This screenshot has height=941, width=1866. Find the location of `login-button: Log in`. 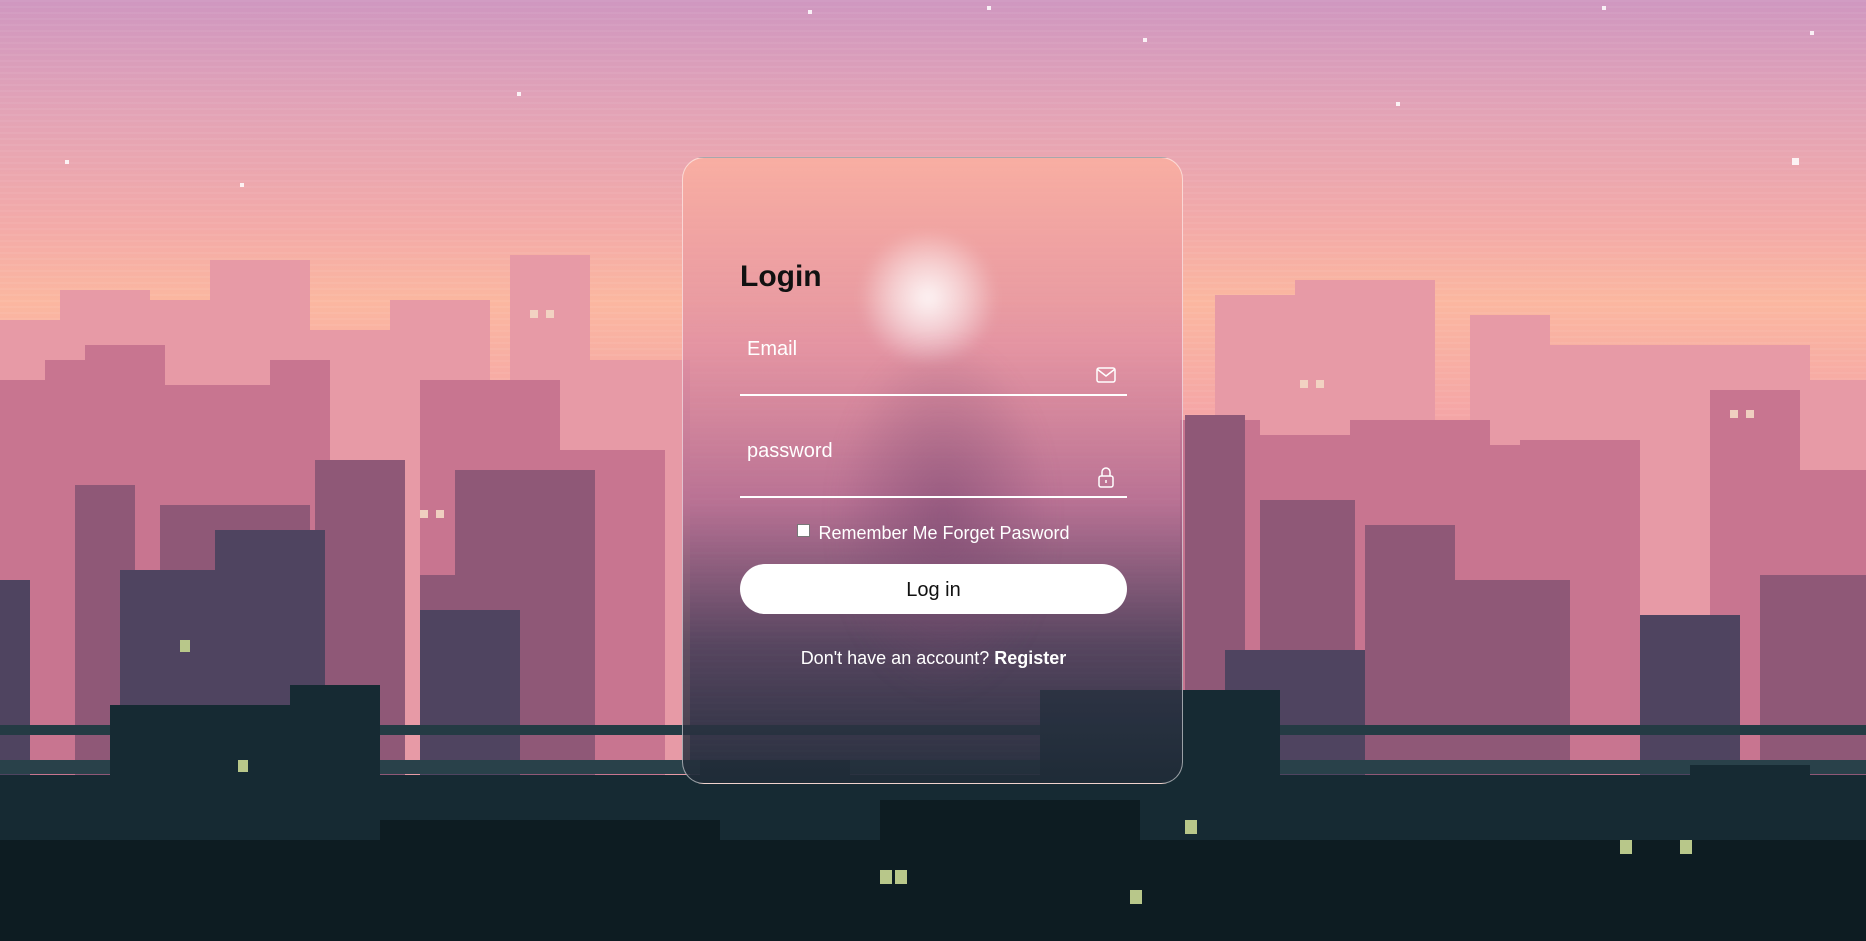

login-button: Log in is located at coordinates (933, 589).